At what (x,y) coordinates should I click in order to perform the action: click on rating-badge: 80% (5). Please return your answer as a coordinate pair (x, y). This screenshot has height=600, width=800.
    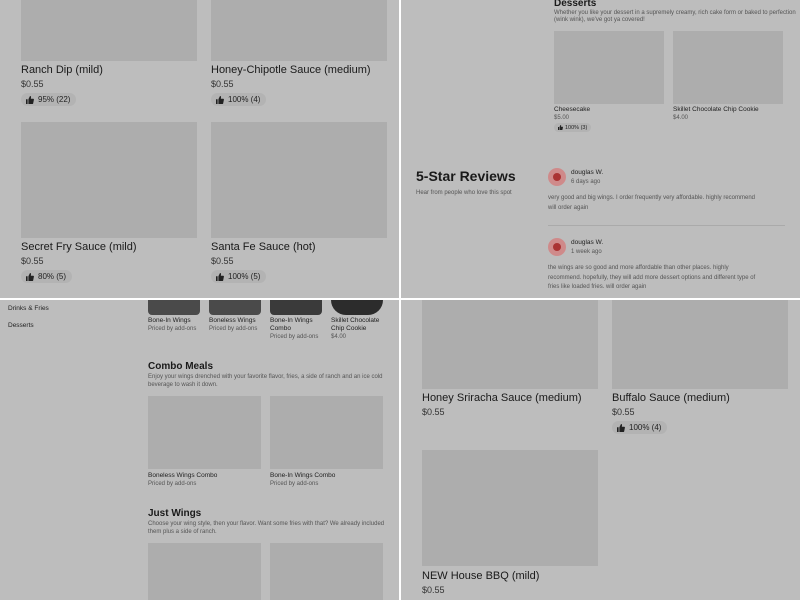
    Looking at the image, I should click on (47, 276).